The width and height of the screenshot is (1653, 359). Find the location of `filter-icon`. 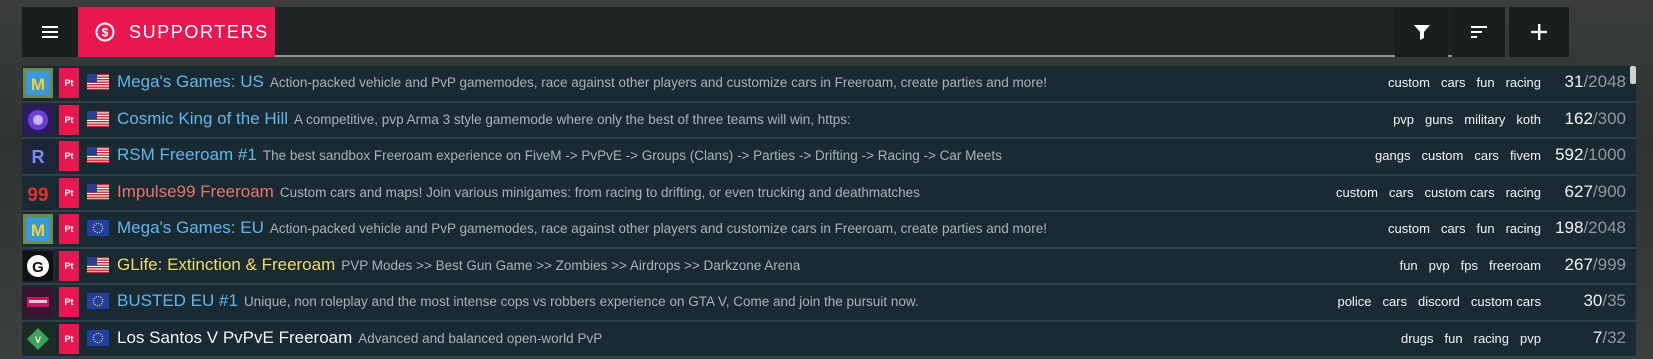

filter-icon is located at coordinates (1421, 32).